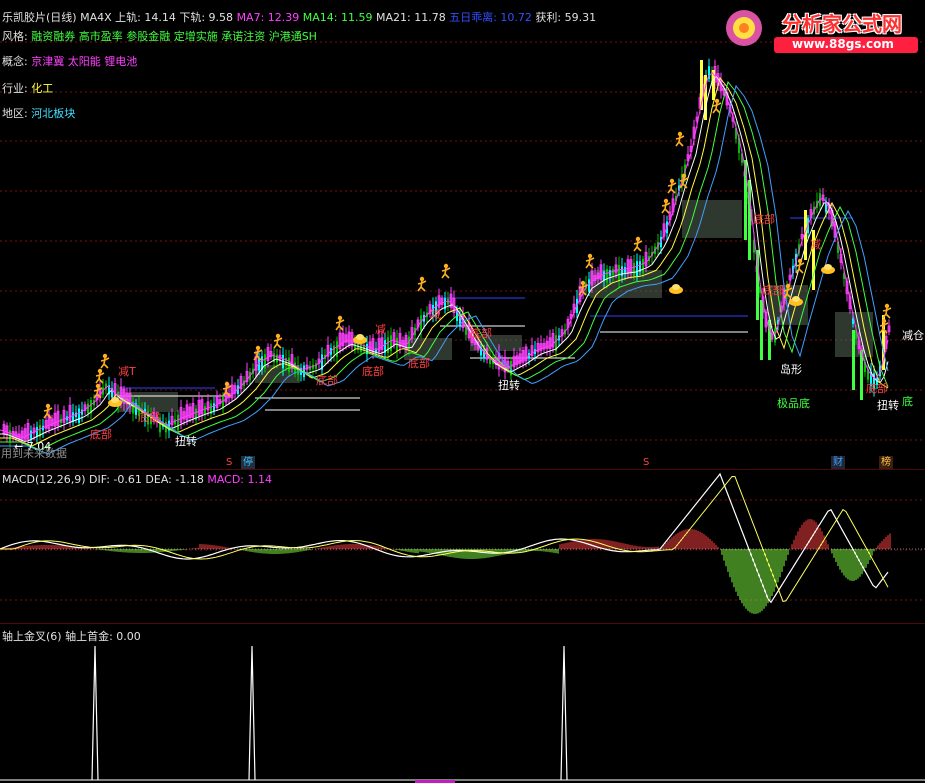 The width and height of the screenshot is (925, 783). I want to click on ma21-value: MA21: 11.78, so click(411, 17).